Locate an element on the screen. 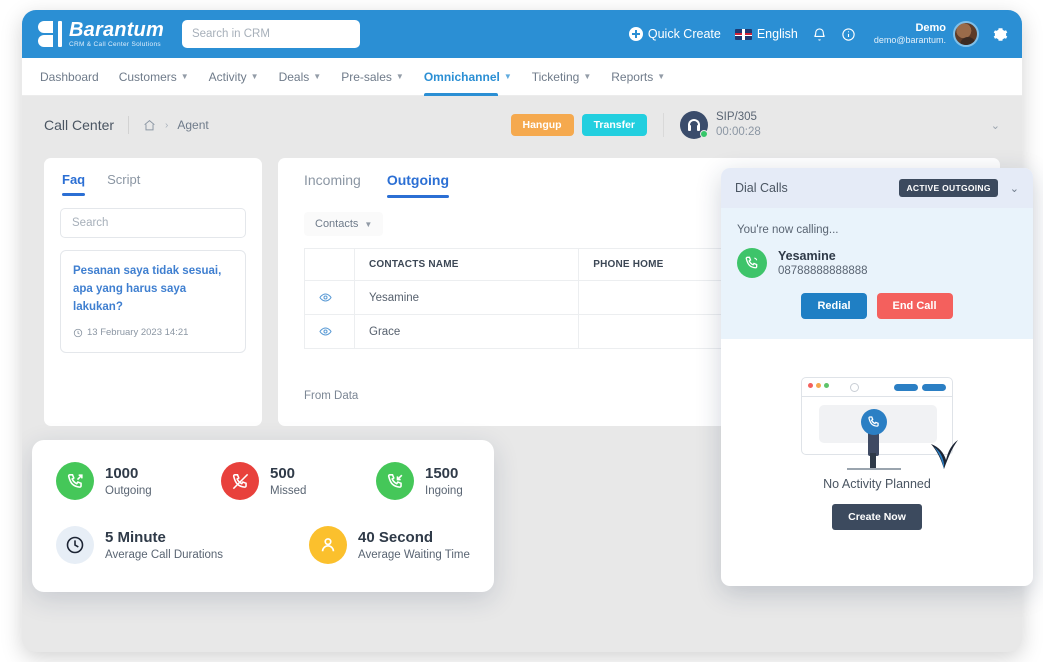 This screenshot has height=662, width=1043. quick-create-button: Quick Create is located at coordinates (674, 34).